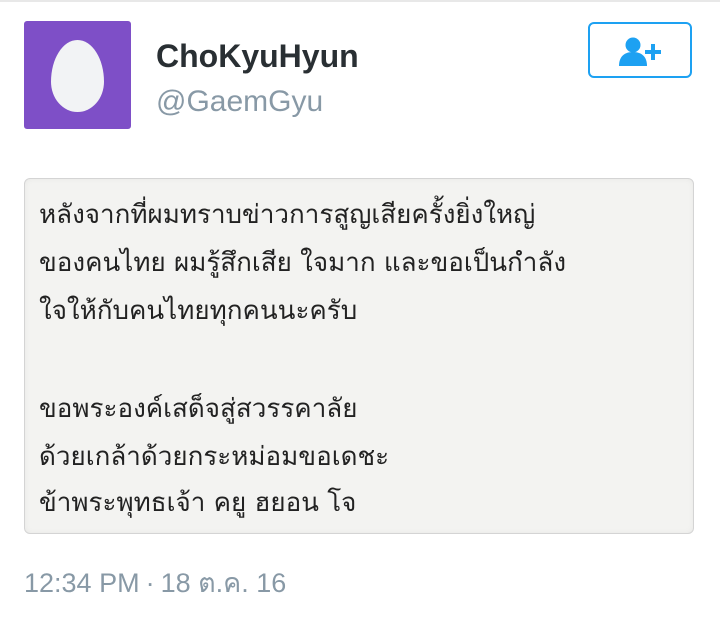 This screenshot has width=720, height=623. I want to click on add-user-icon, so click(640, 51).